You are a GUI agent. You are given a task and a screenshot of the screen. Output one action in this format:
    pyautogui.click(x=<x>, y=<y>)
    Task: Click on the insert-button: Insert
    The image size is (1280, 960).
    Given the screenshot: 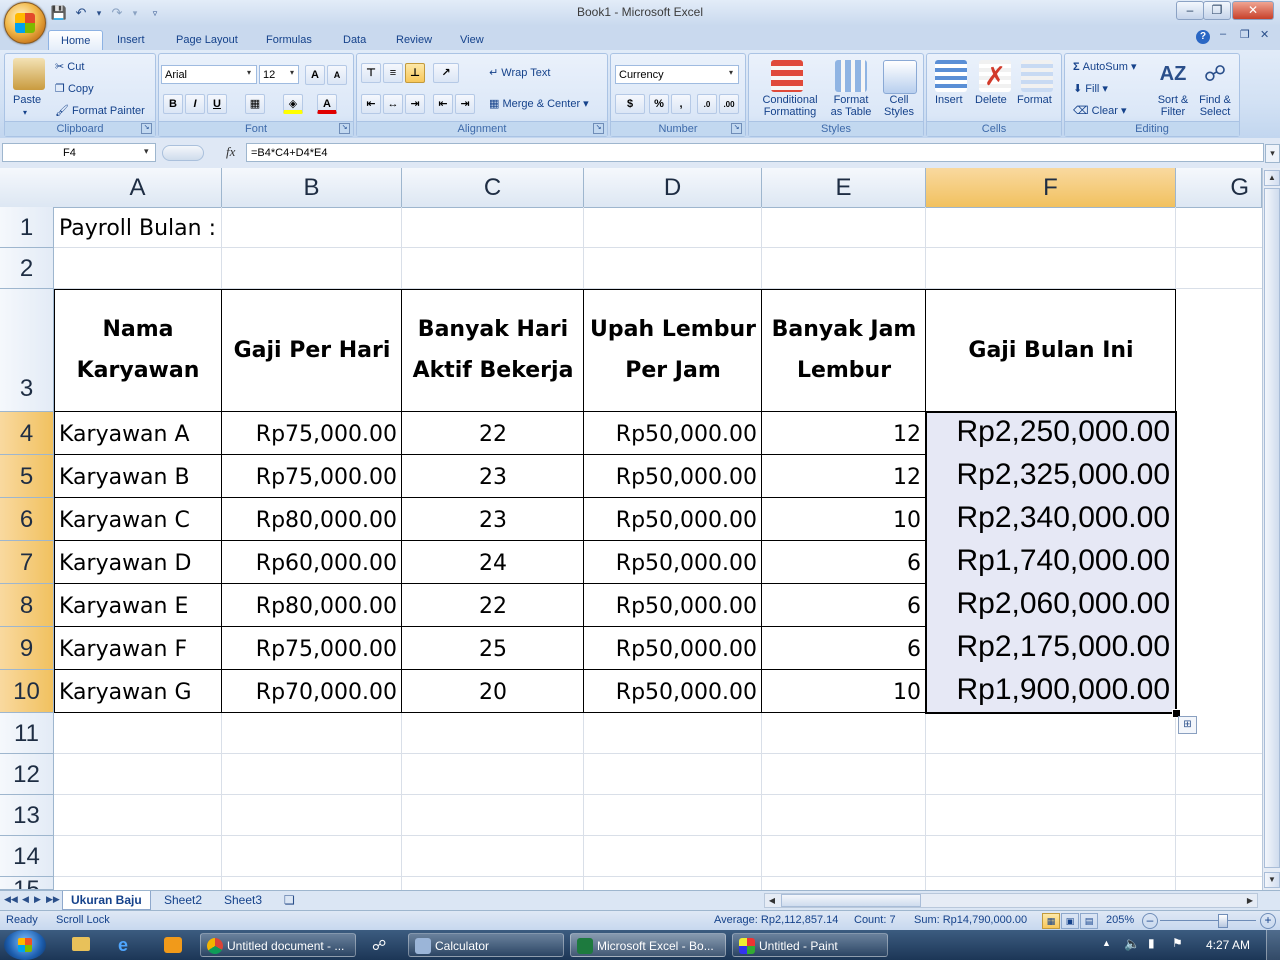 What is the action you would take?
    pyautogui.click(x=949, y=100)
    